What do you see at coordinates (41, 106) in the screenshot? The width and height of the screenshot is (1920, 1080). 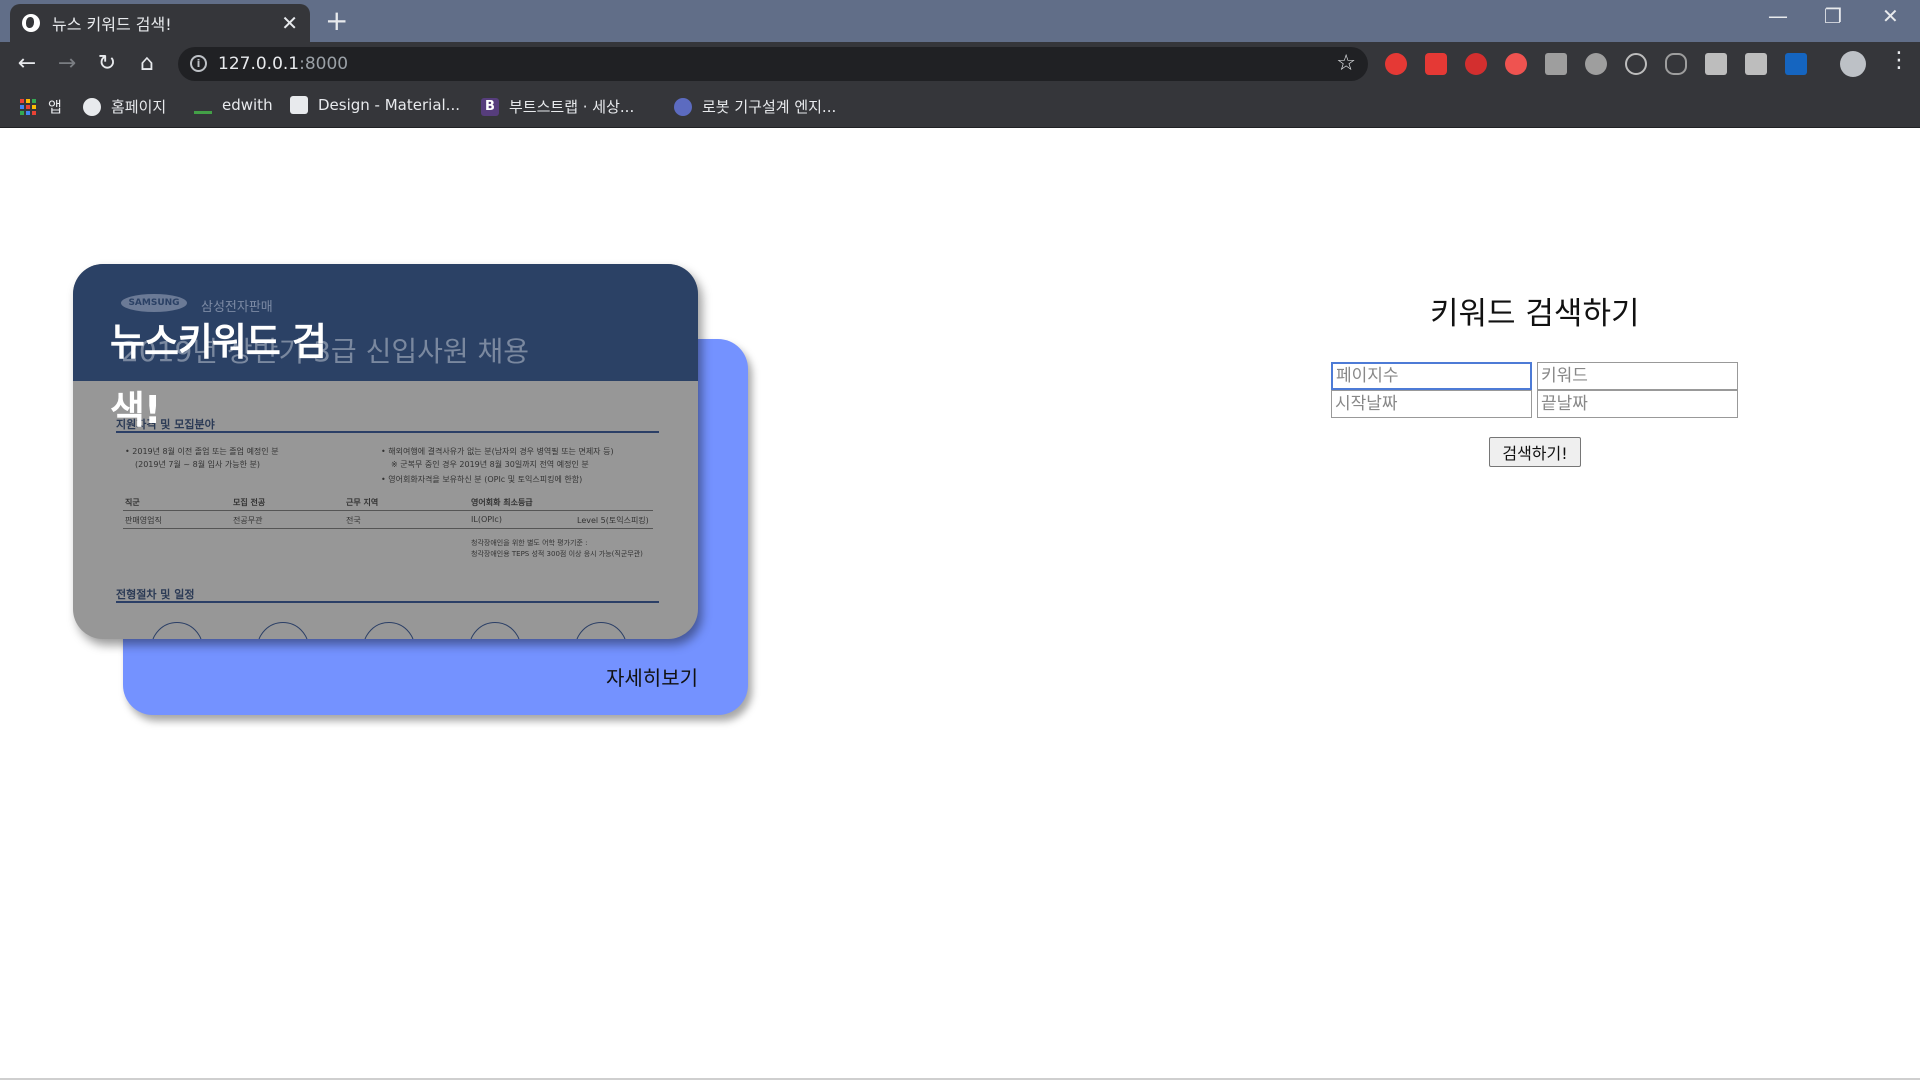 I see `bookmark-apps: 앱` at bounding box center [41, 106].